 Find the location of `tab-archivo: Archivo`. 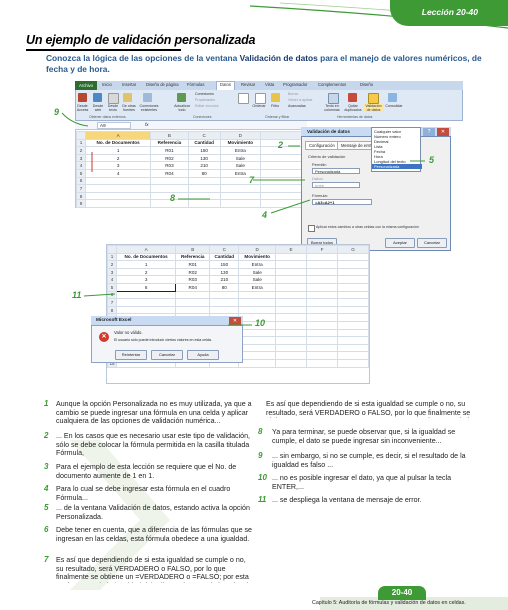

tab-archivo: Archivo is located at coordinates (86, 85).